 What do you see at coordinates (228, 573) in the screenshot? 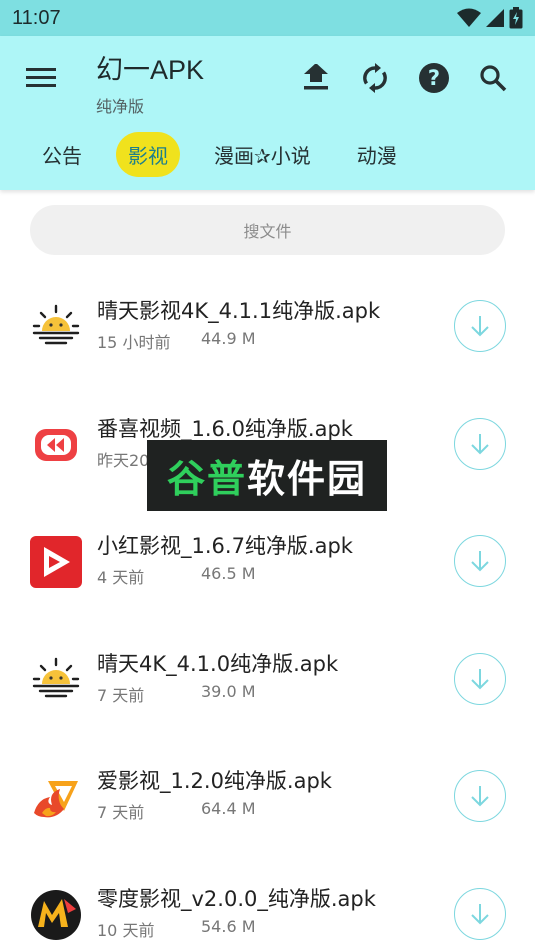
I see `file-size: 46.5 M` at bounding box center [228, 573].